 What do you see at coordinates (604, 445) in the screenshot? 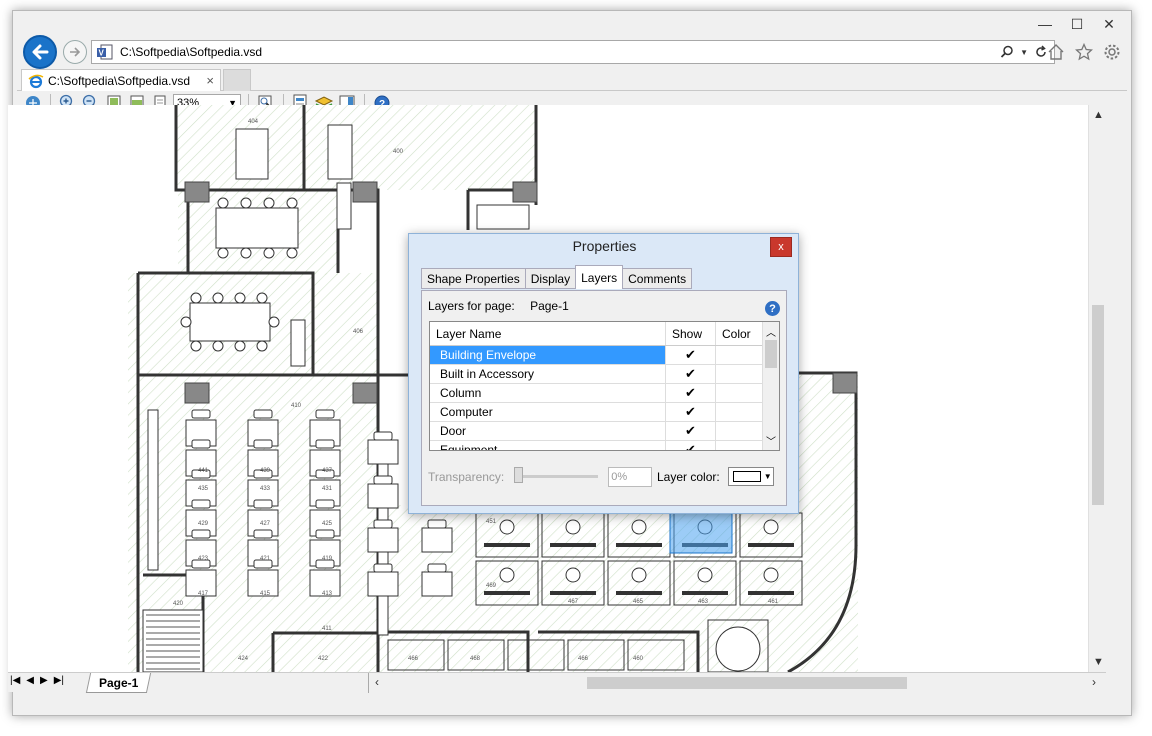
I see `layer-row: Equipment ✔` at bounding box center [604, 445].